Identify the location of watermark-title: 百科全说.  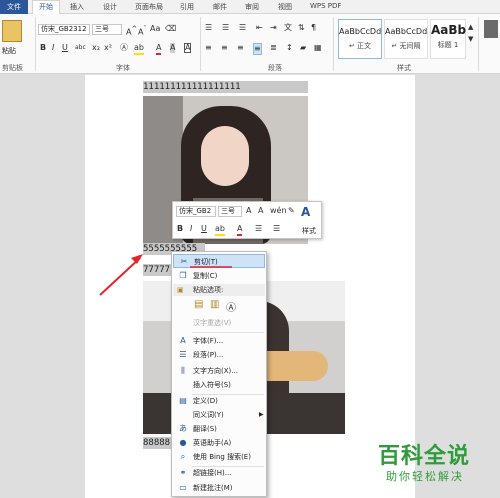
(424, 456).